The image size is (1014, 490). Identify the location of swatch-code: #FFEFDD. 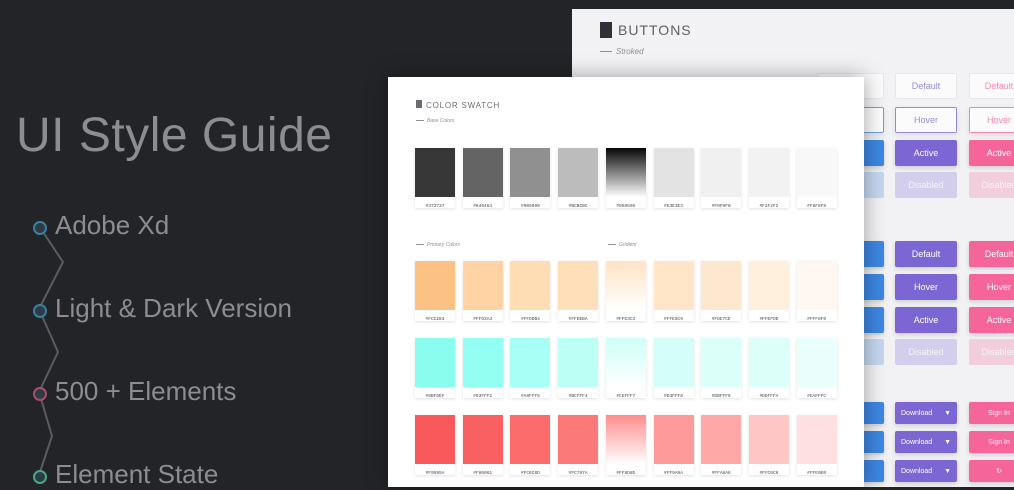
(769, 319).